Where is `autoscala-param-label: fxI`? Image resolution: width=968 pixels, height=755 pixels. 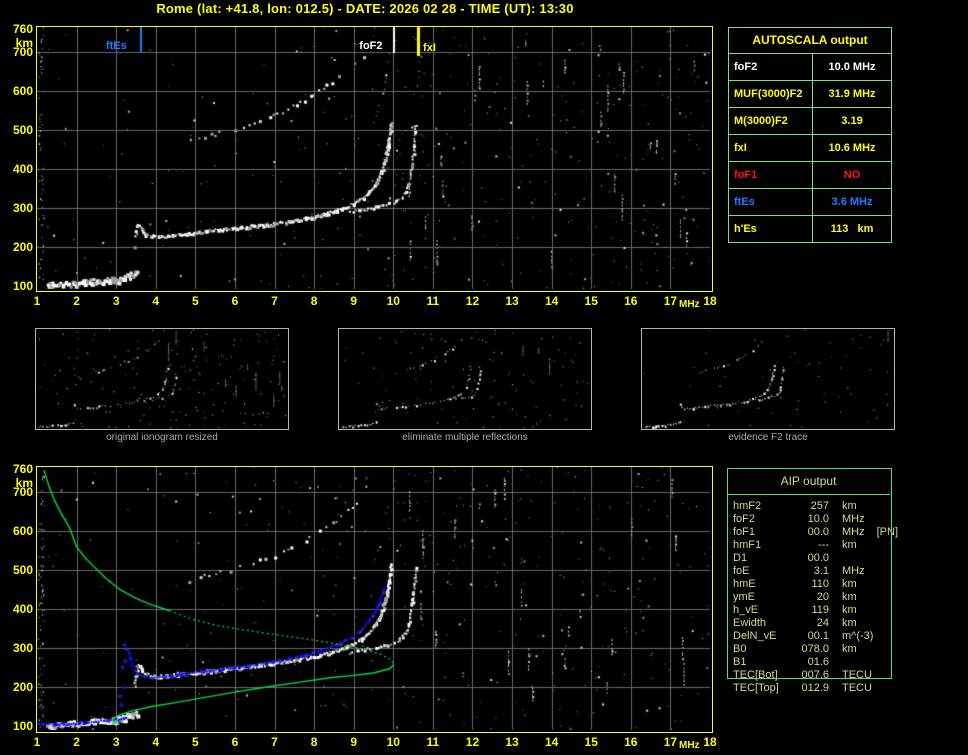
autoscala-param-label: fxI is located at coordinates (771, 148).